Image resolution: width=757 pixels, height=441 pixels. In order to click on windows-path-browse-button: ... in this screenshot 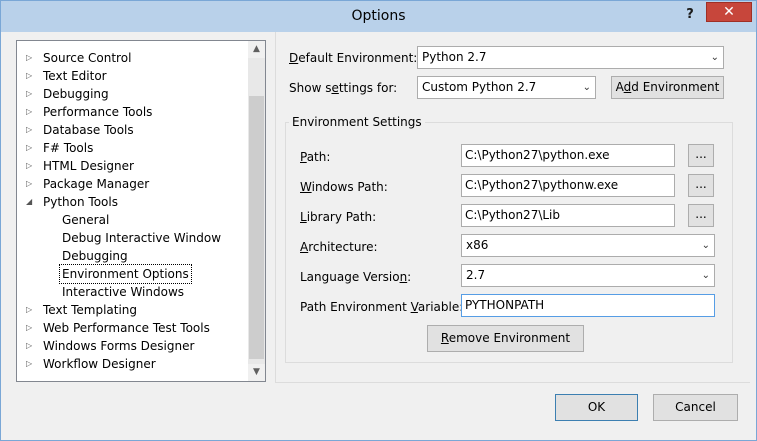, I will do `click(701, 185)`.